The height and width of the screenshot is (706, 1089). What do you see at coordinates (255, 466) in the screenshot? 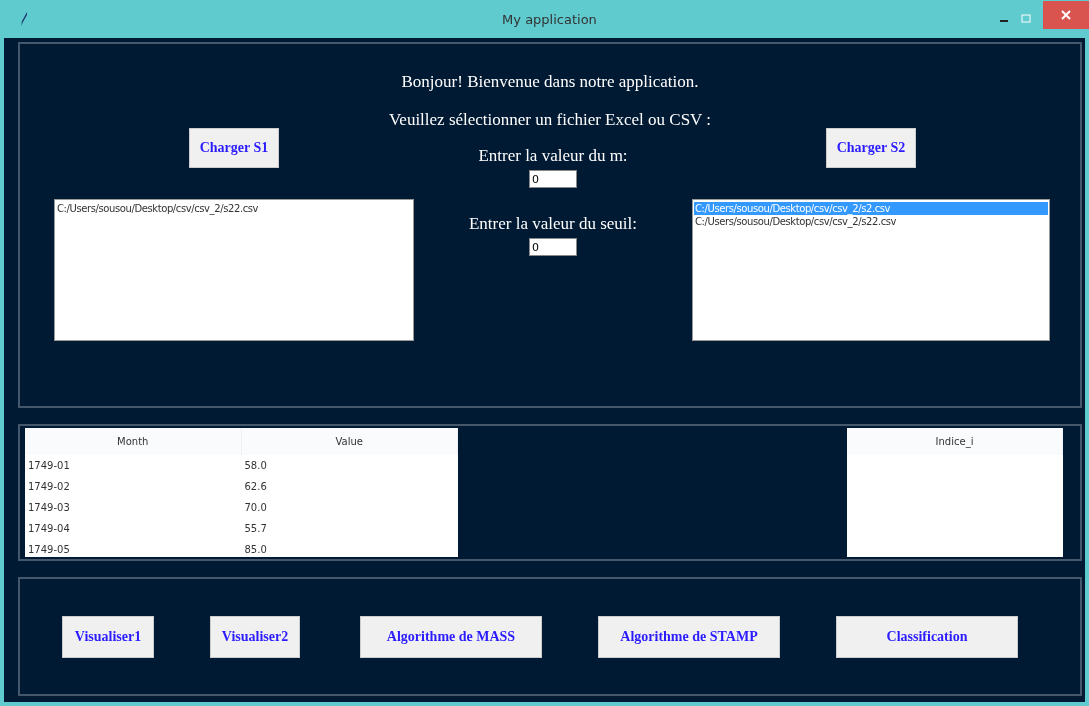
I see `table-cell-text: 58.0` at bounding box center [255, 466].